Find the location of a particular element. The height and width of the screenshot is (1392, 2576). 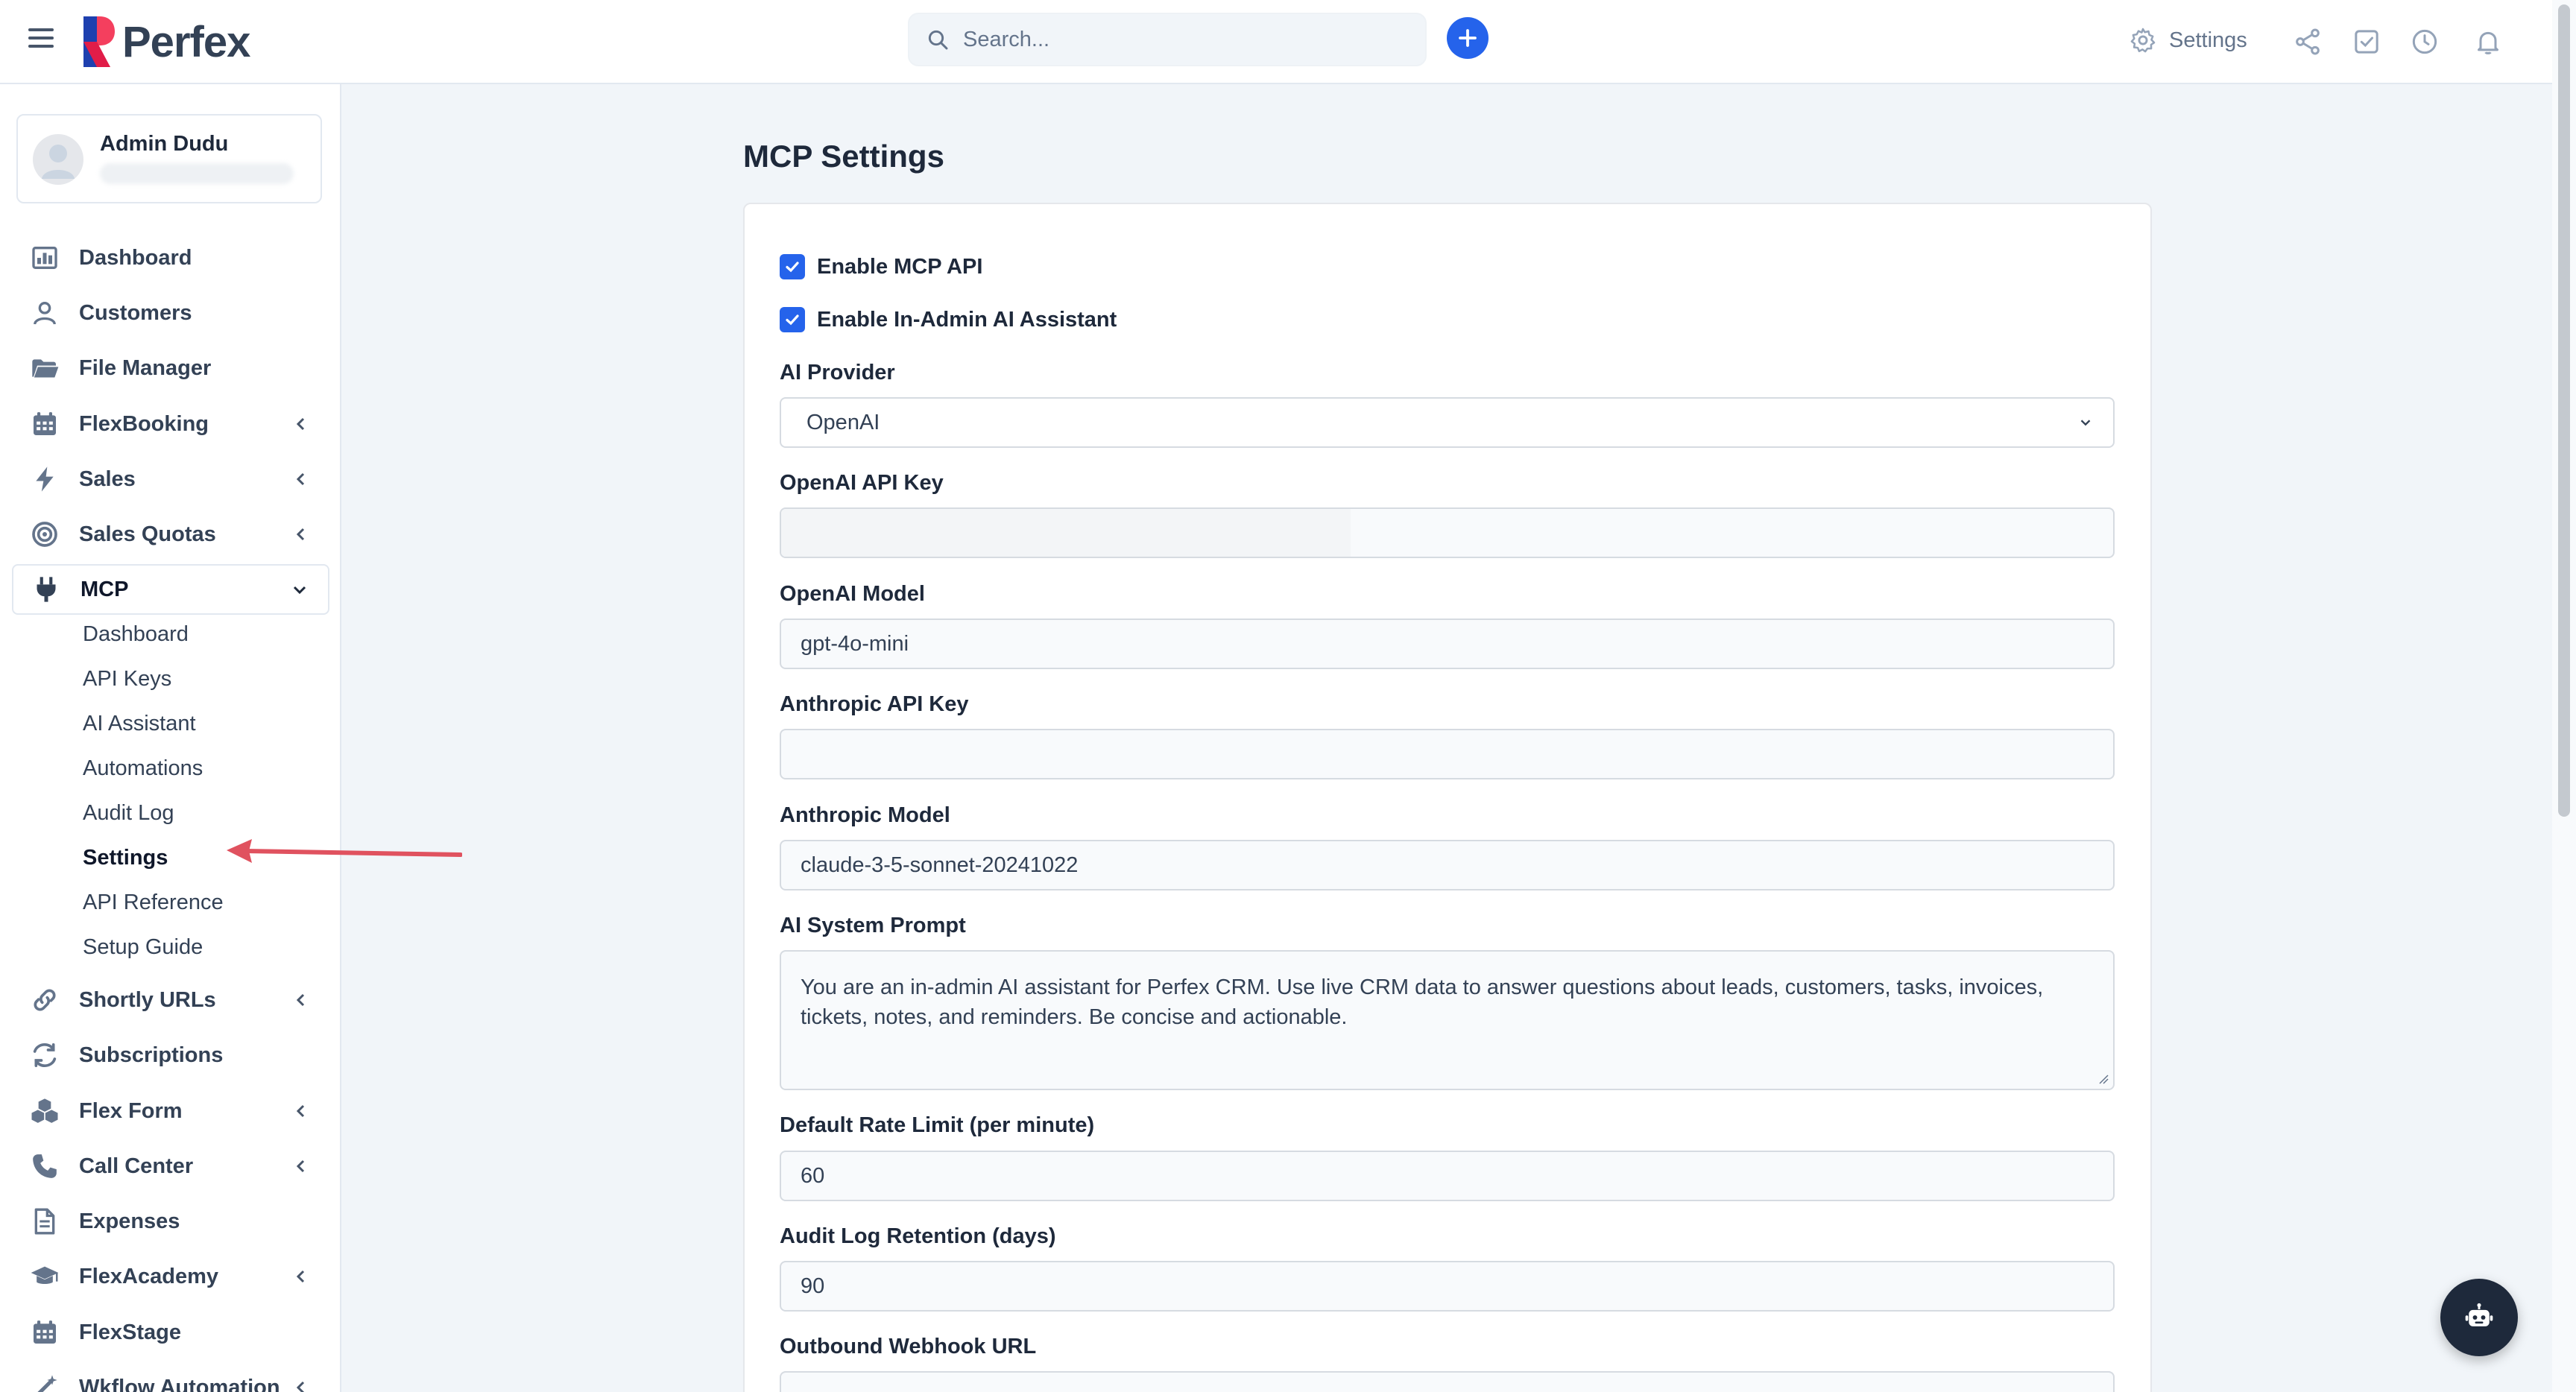

sidebar-item-sales: Sales is located at coordinates (170, 479).